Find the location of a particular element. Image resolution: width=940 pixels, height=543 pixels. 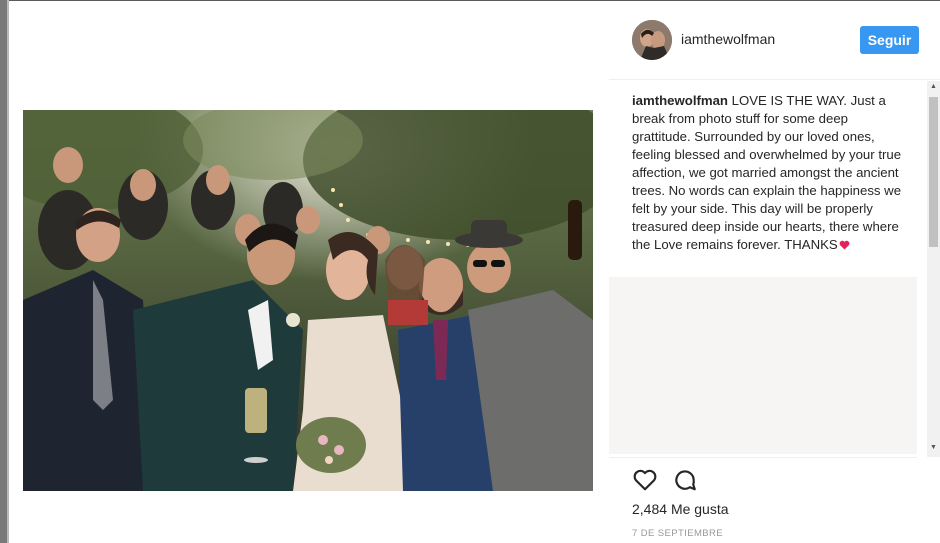

username: iamthewolfman is located at coordinates (728, 39).